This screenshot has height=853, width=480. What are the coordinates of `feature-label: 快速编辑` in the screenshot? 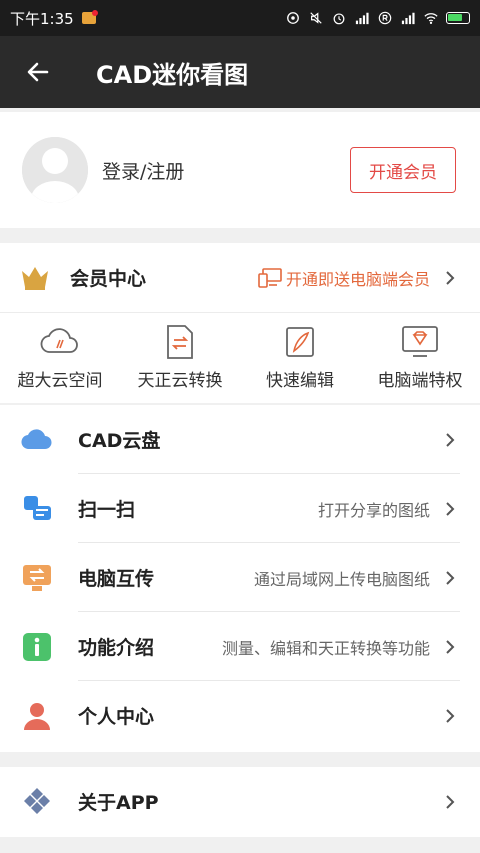 It's located at (300, 381).